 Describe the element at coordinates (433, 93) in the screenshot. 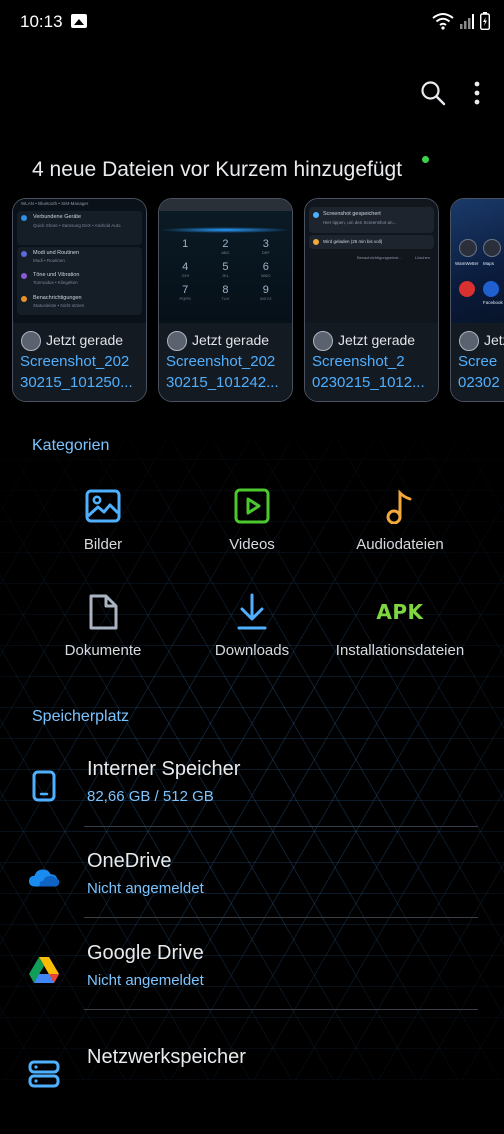

I see `search-icon` at that location.